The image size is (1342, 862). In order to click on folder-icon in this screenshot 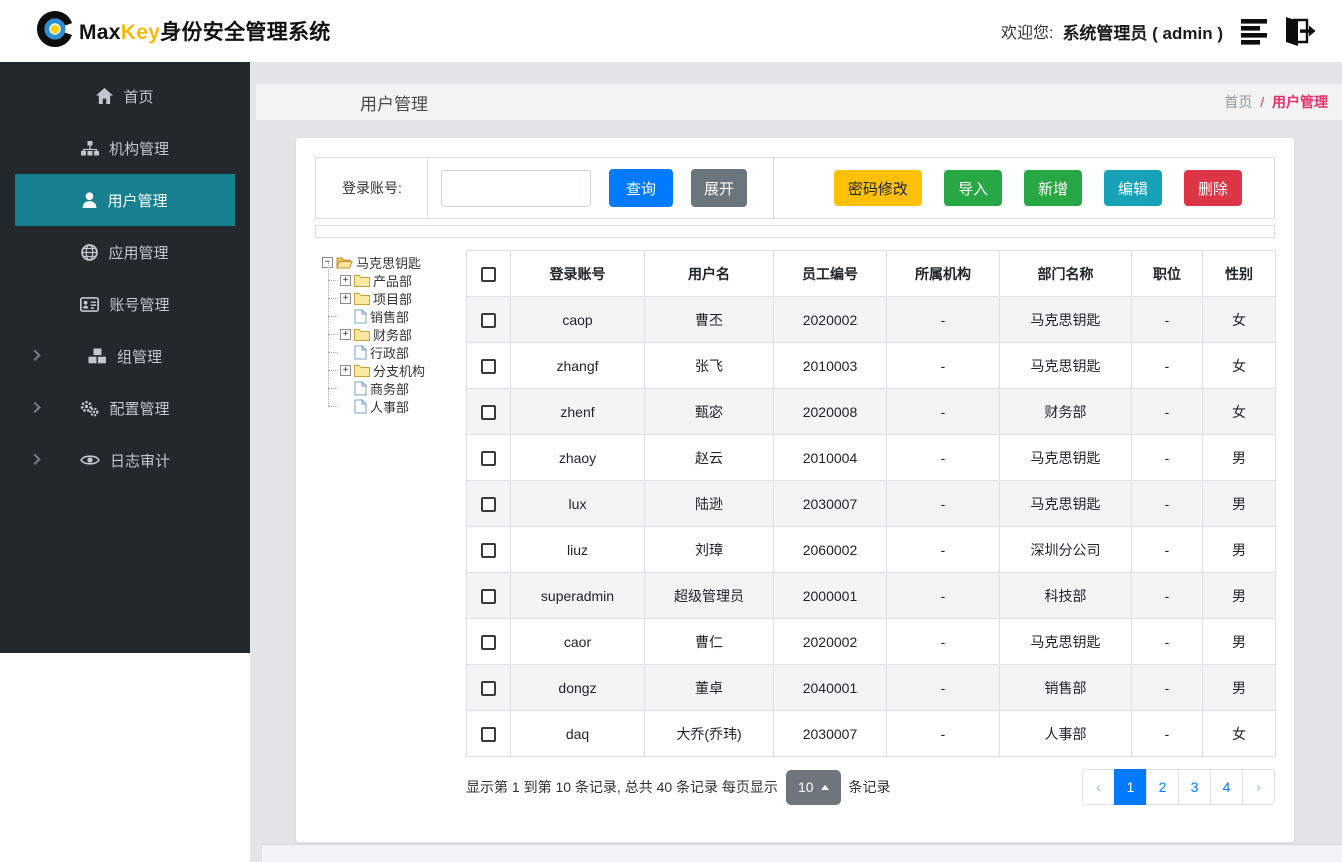, I will do `click(362, 280)`.